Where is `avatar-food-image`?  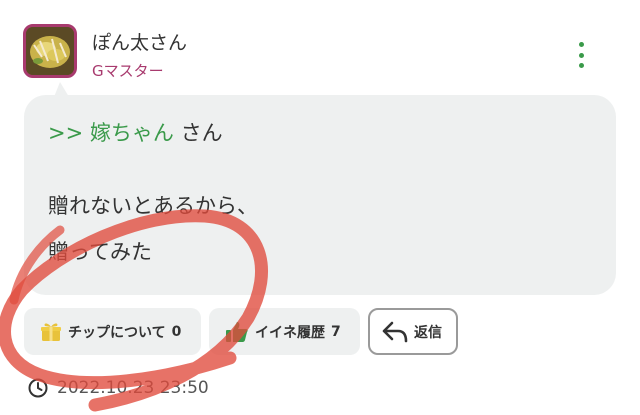 avatar-food-image is located at coordinates (50, 51).